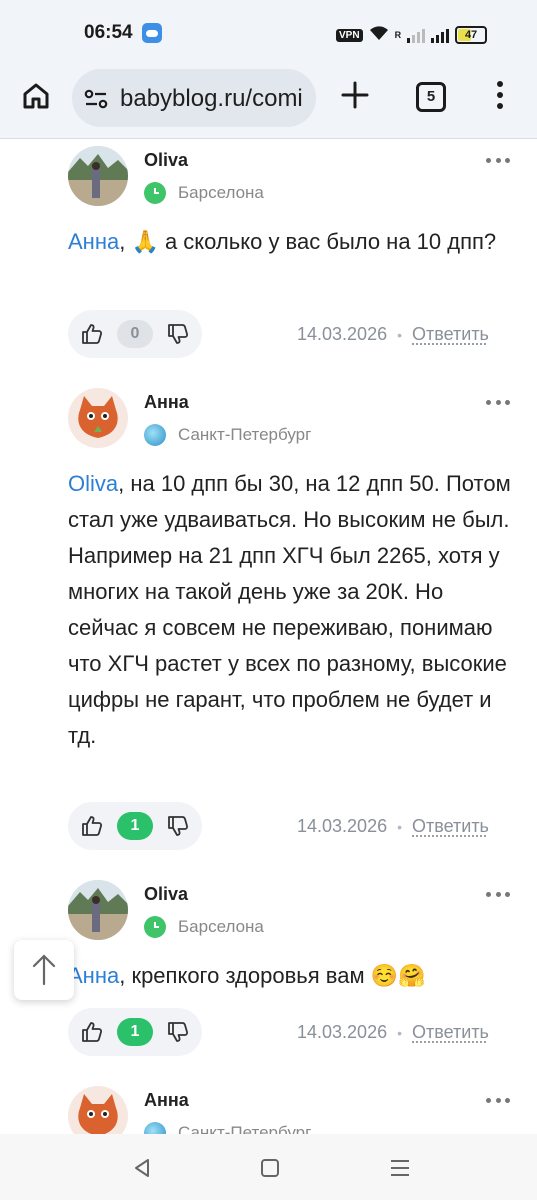  Describe the element at coordinates (108, 32) in the screenshot. I see `status-time: 06:54` at that location.